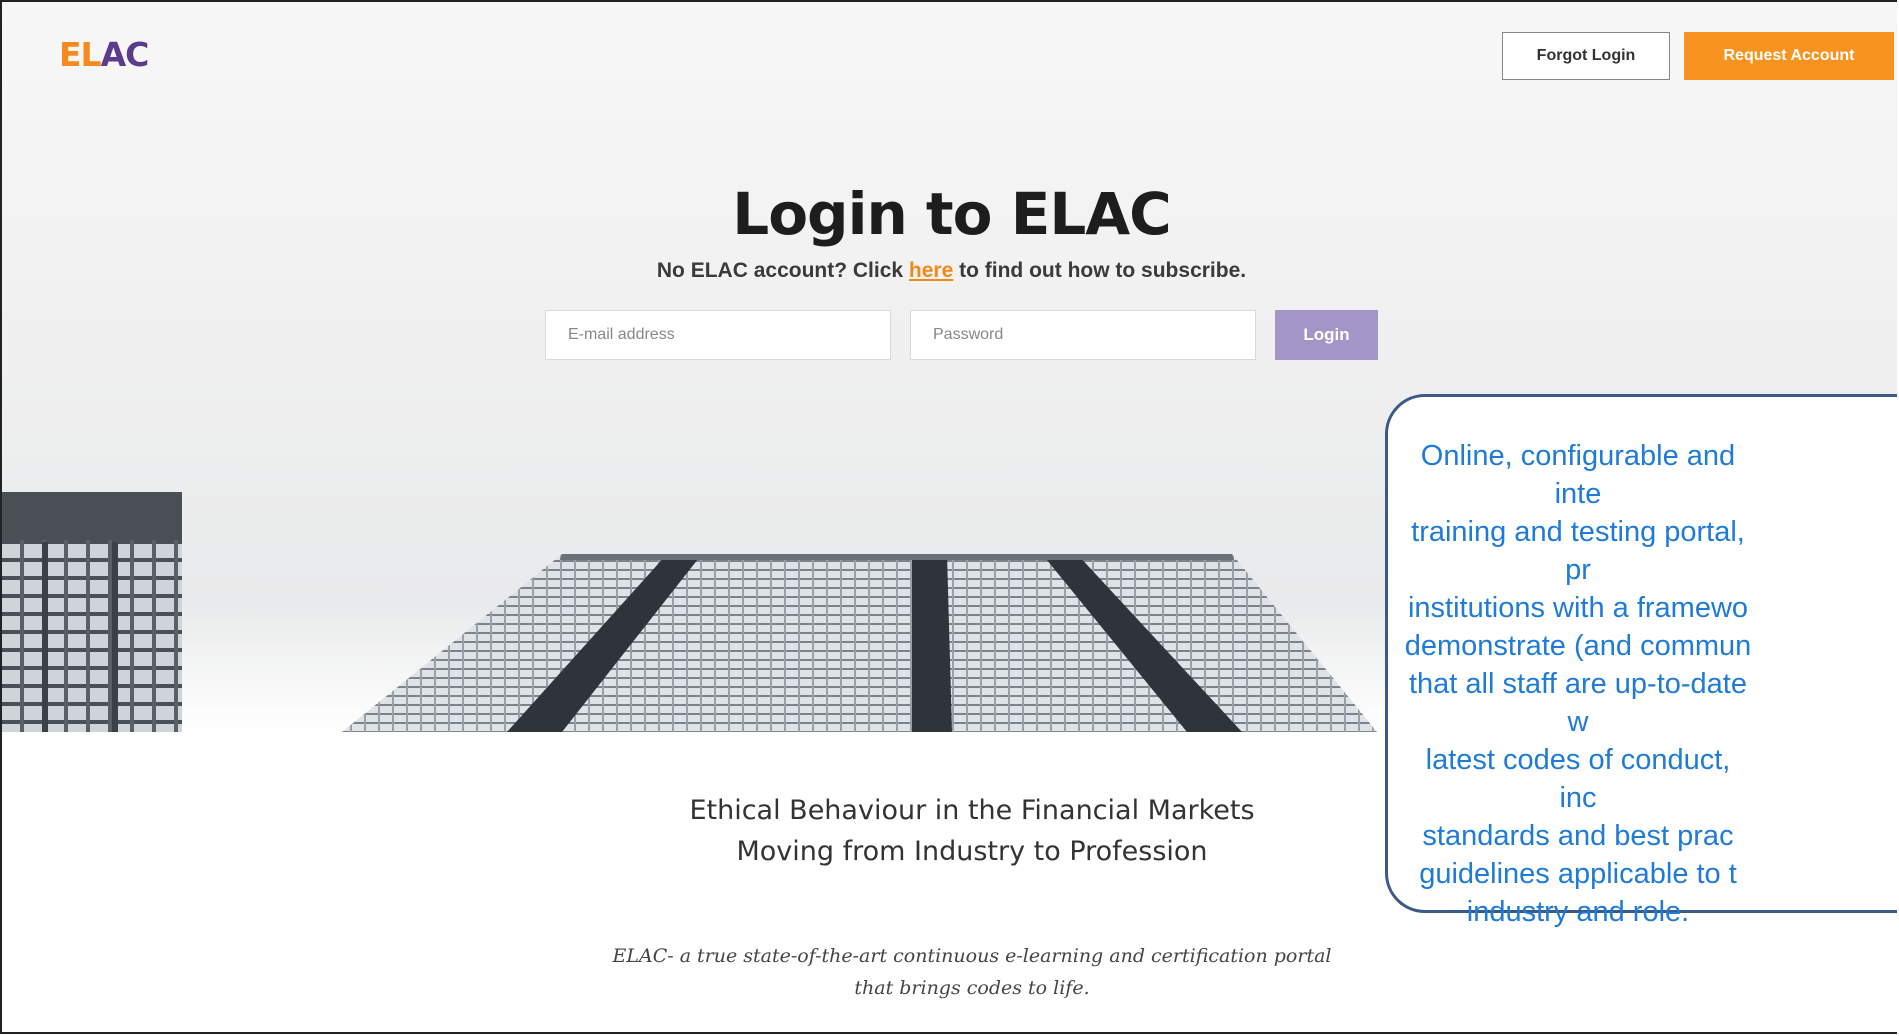 This screenshot has height=1036, width=1899. I want to click on request-account-button: Request Account, so click(1789, 56).